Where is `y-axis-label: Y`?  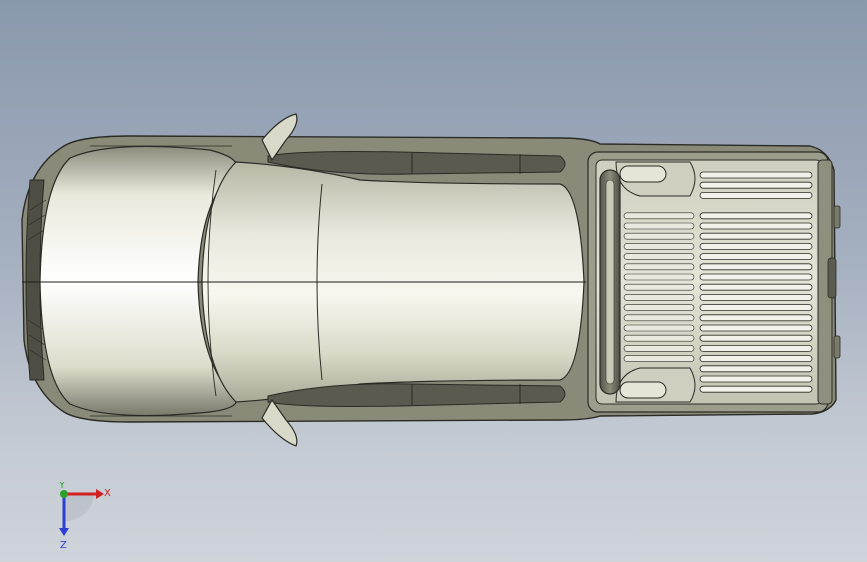
y-axis-label: Y is located at coordinates (62, 486).